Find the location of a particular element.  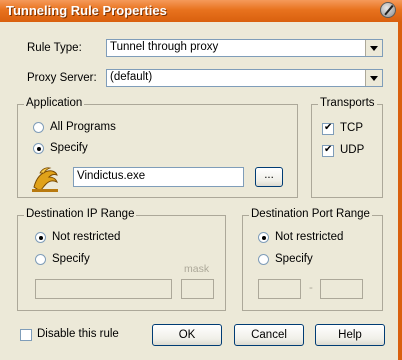

proxy-server-dropdown: (default) is located at coordinates (244, 78).